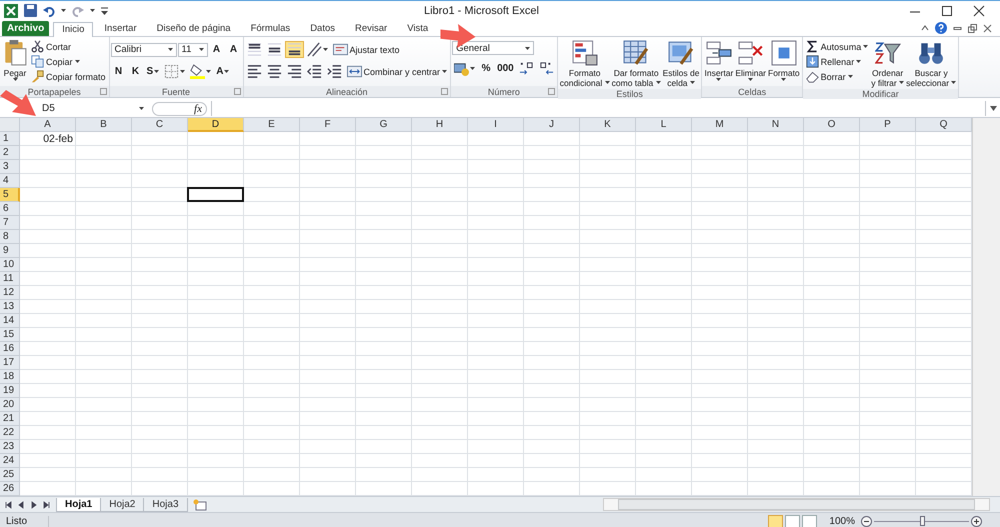 The image size is (1000, 527). What do you see at coordinates (384, 125) in the screenshot?
I see `column-header: G` at bounding box center [384, 125].